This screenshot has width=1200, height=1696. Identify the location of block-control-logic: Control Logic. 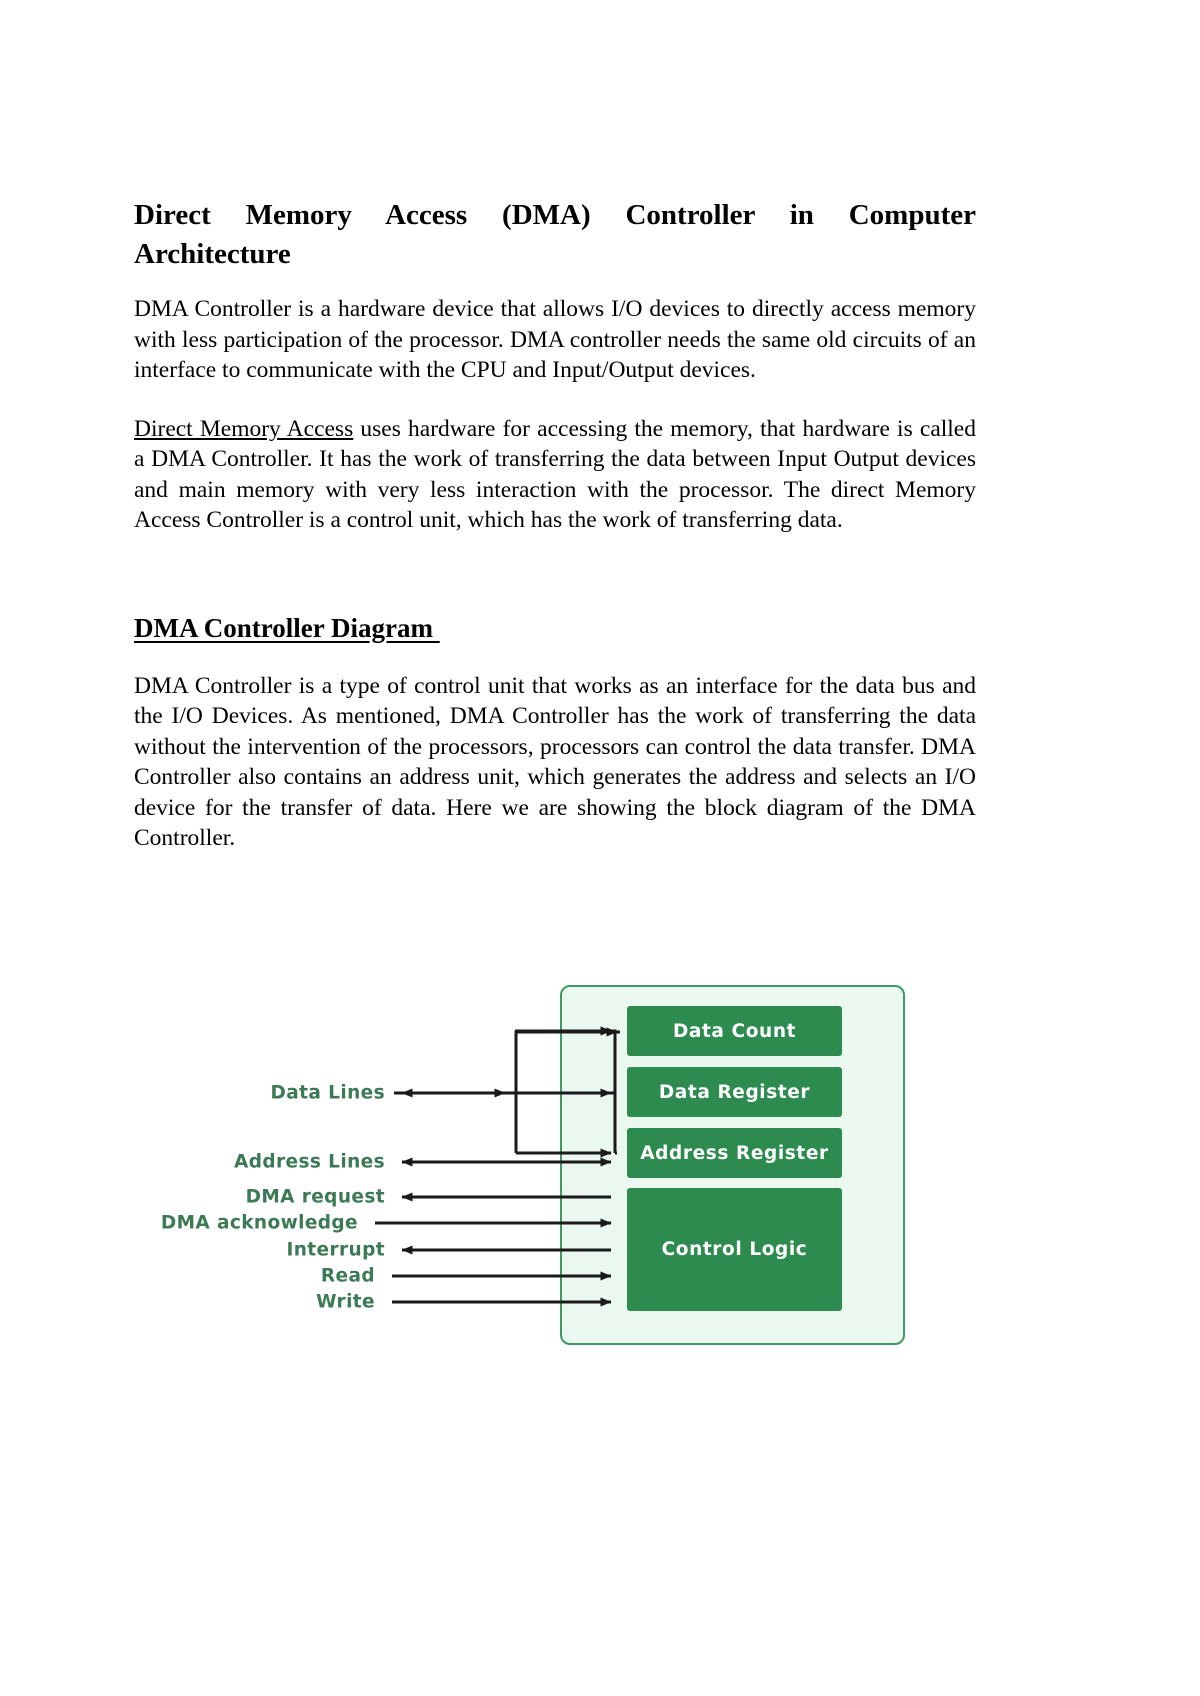
(734, 1249).